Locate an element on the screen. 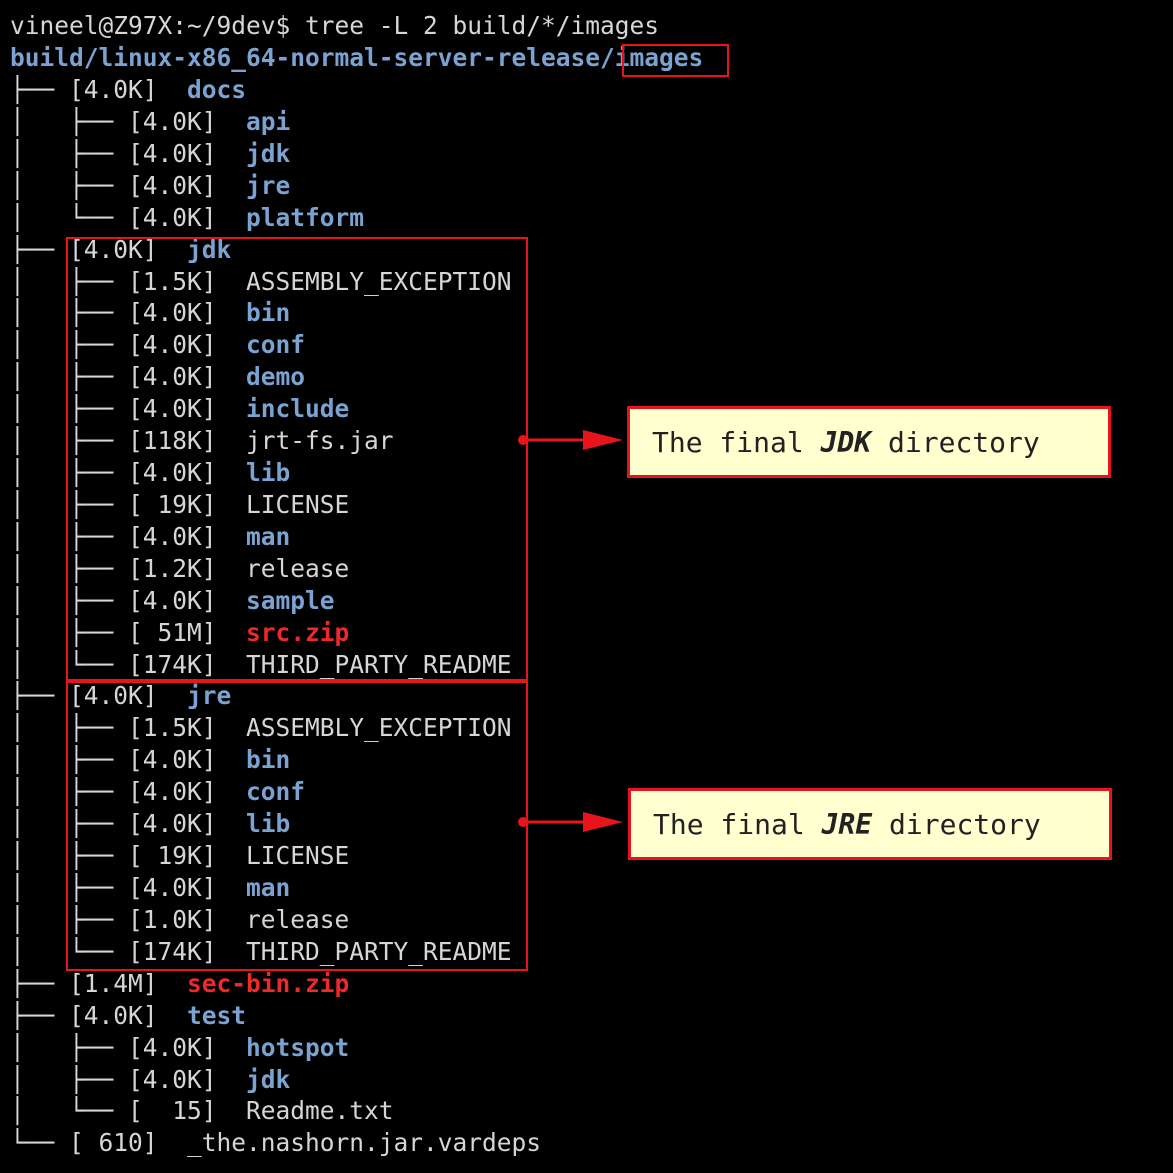 Image resolution: width=1173 pixels, height=1173 pixels. jdk-callout-emph: JDK is located at coordinates (846, 442).